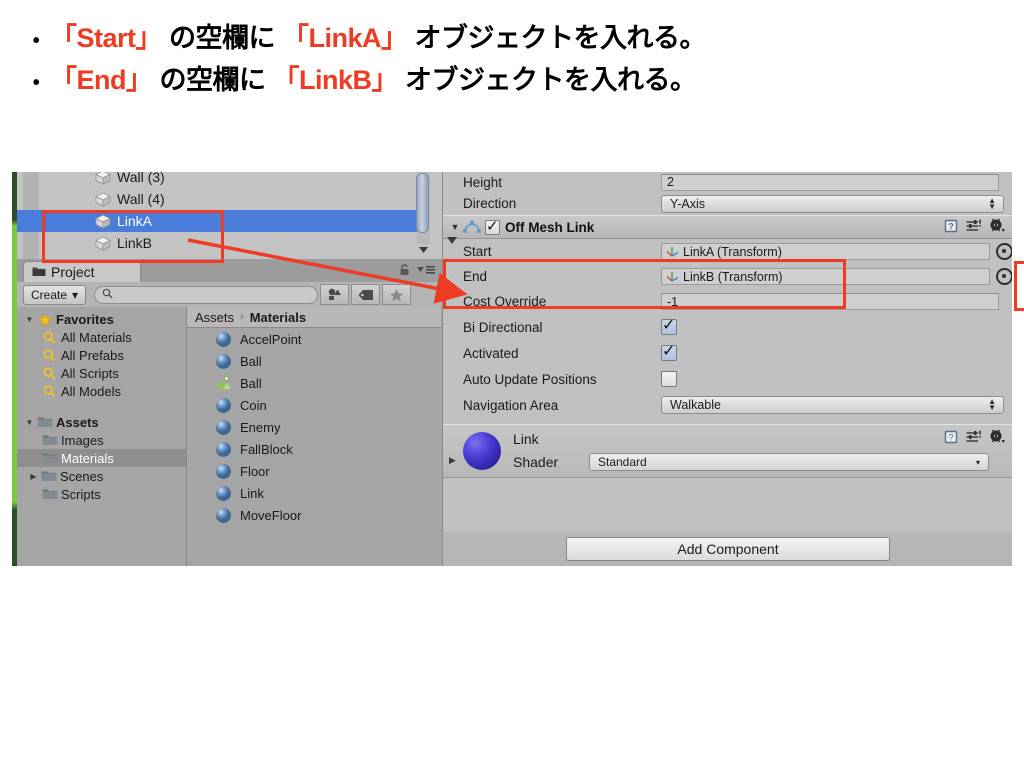  I want to click on breadcrumb-root: Assets, so click(214, 317).